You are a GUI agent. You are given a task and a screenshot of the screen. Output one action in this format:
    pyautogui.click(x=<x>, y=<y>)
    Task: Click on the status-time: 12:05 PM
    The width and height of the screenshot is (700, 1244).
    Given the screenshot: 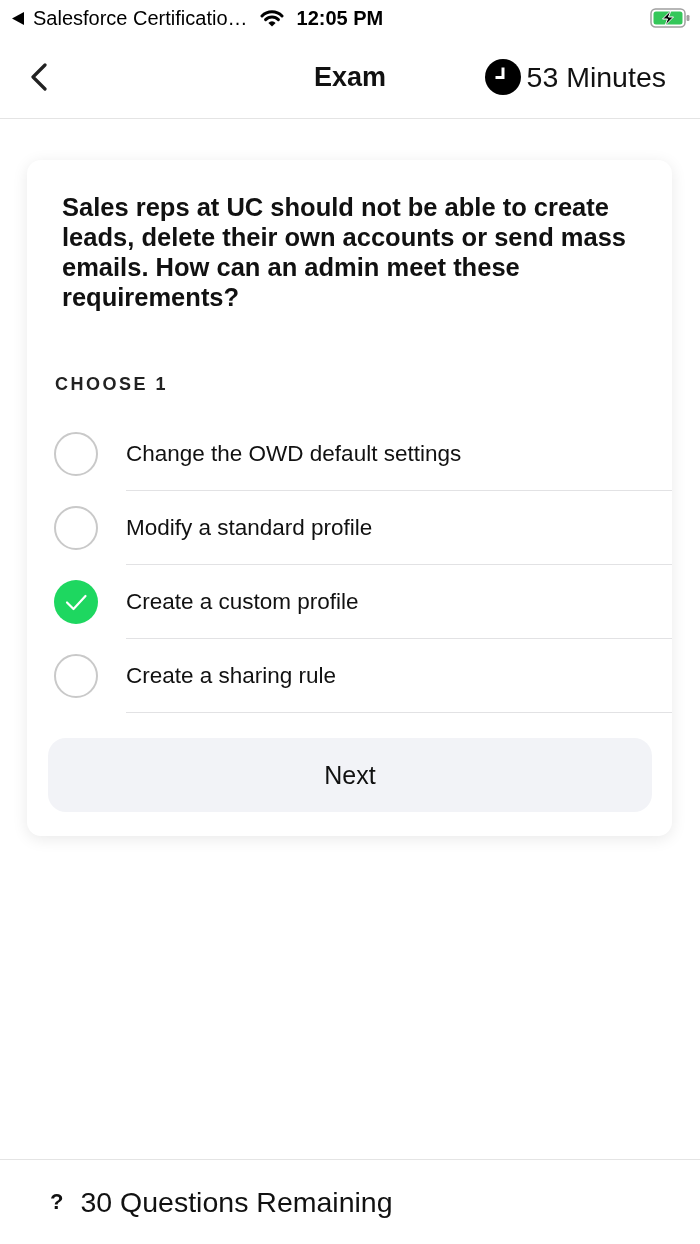 What is the action you would take?
    pyautogui.click(x=340, y=18)
    